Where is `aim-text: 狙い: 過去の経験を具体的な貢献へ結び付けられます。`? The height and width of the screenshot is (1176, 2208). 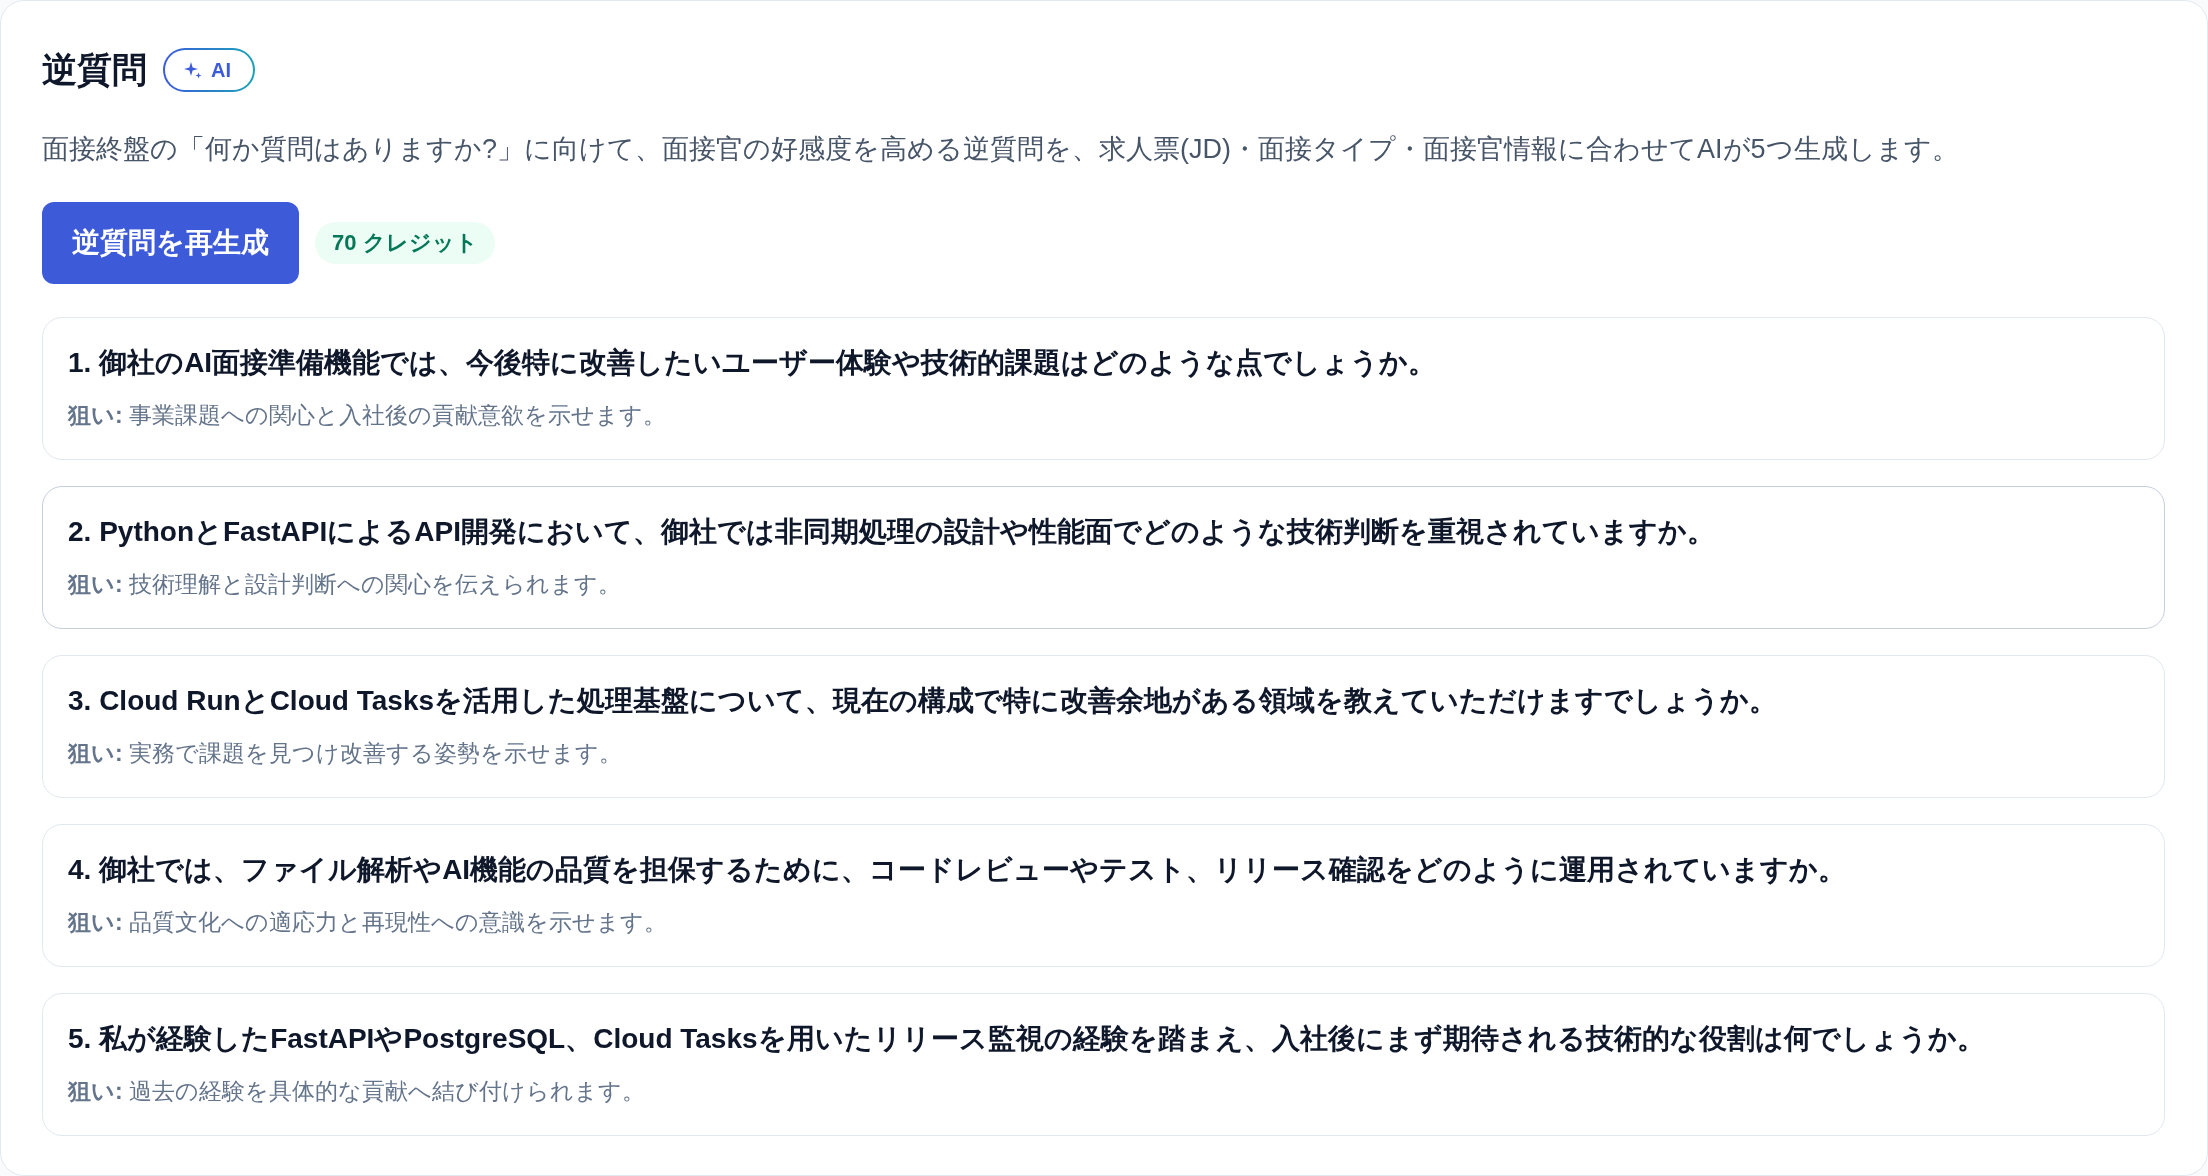
aim-text: 狙い: 過去の経験を具体的な貢献へ結び付けられます。 is located at coordinates (357, 1091).